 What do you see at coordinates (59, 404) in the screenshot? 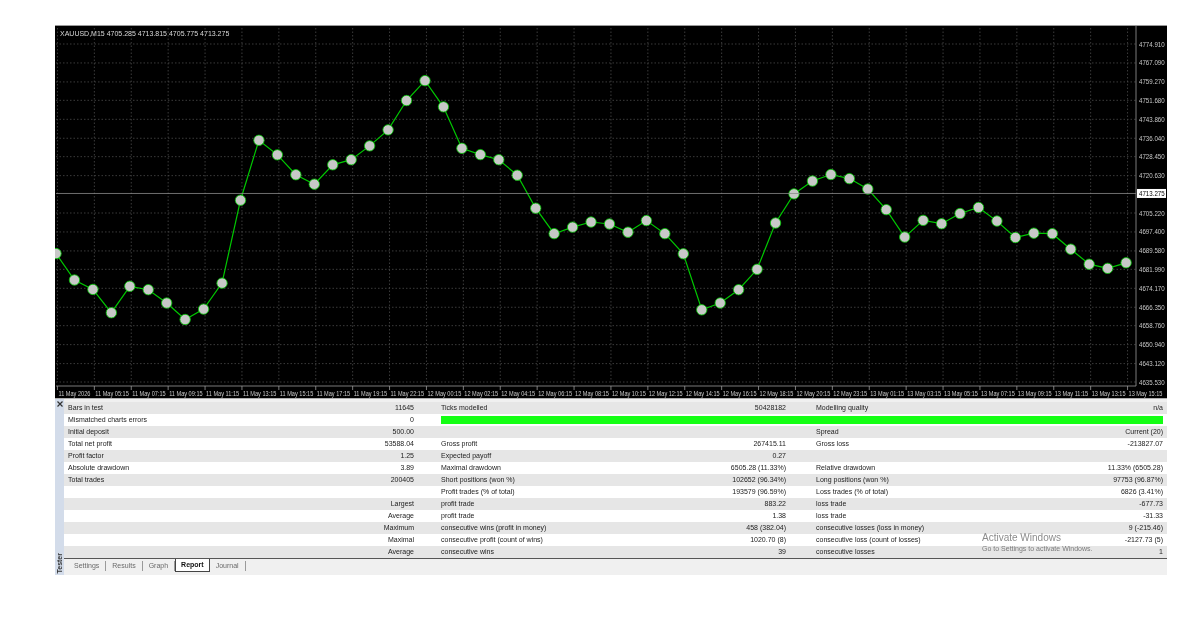
I see `close-icon` at bounding box center [59, 404].